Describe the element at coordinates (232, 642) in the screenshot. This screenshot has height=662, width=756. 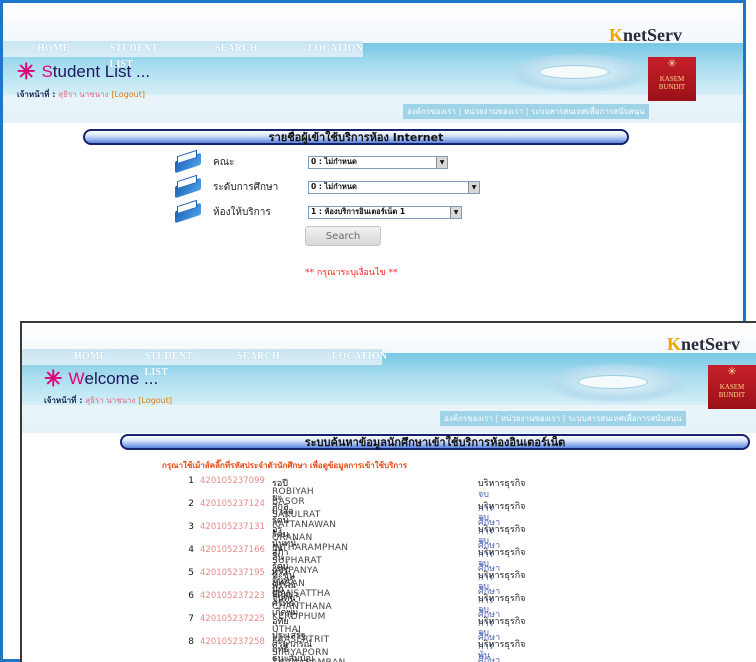
I see `student-id-link: 420105237258` at that location.